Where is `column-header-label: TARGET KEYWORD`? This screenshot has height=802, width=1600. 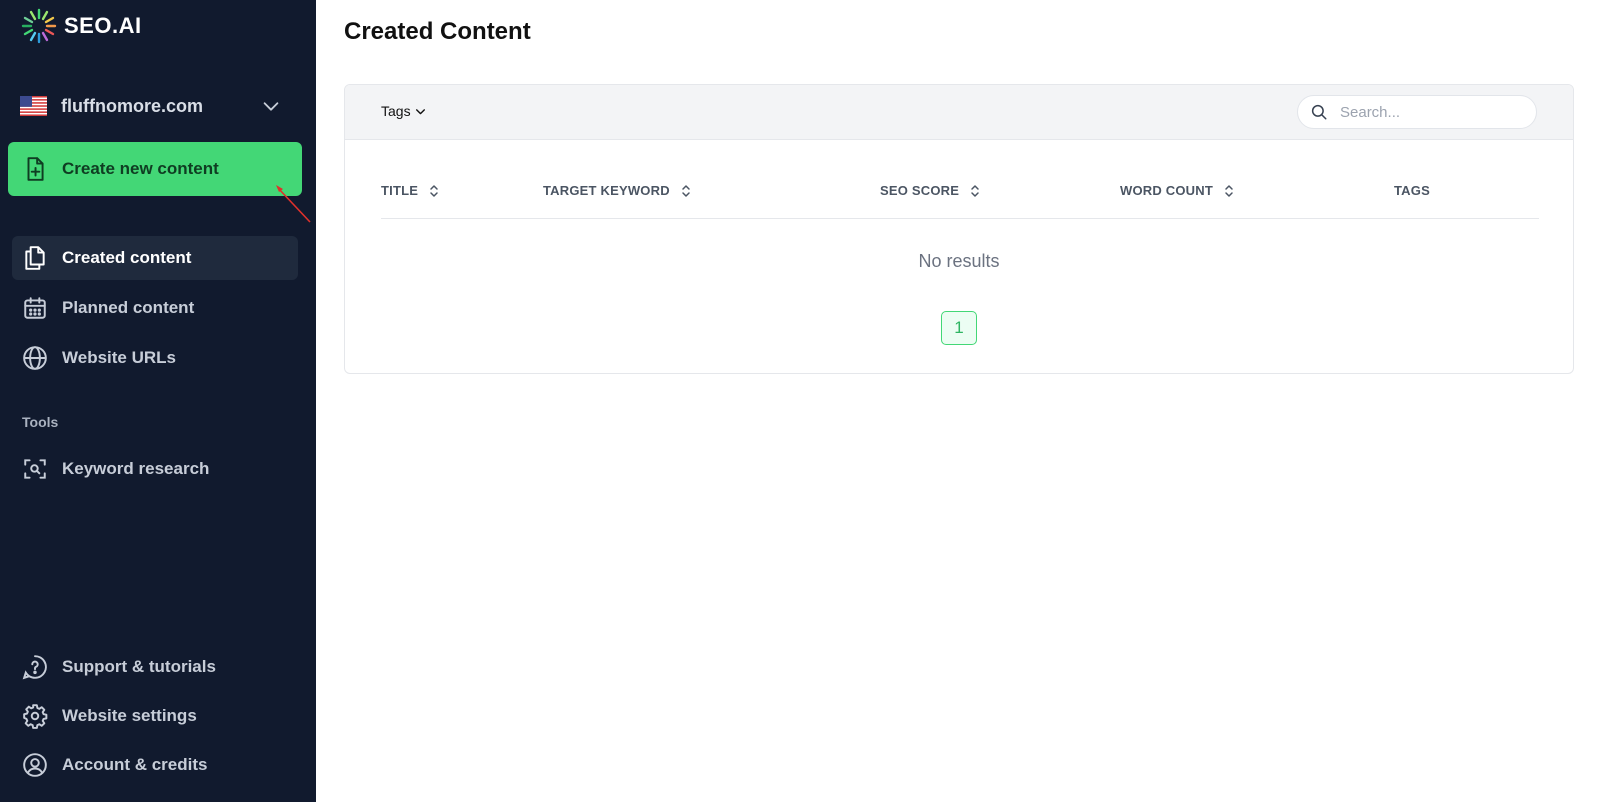 column-header-label: TARGET KEYWORD is located at coordinates (606, 190).